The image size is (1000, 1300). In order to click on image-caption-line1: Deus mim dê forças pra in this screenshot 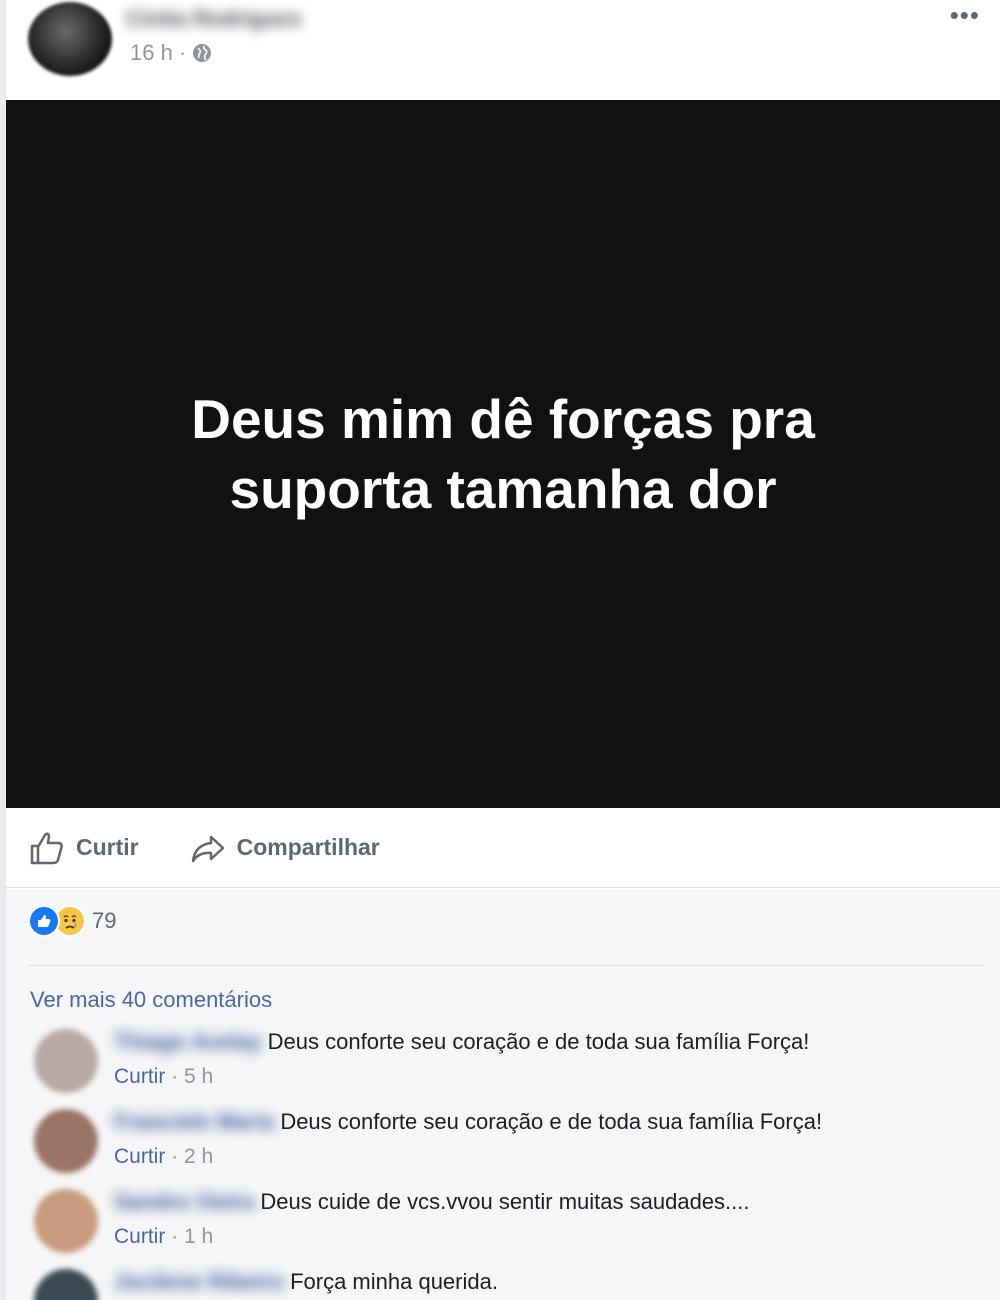, I will do `click(503, 419)`.